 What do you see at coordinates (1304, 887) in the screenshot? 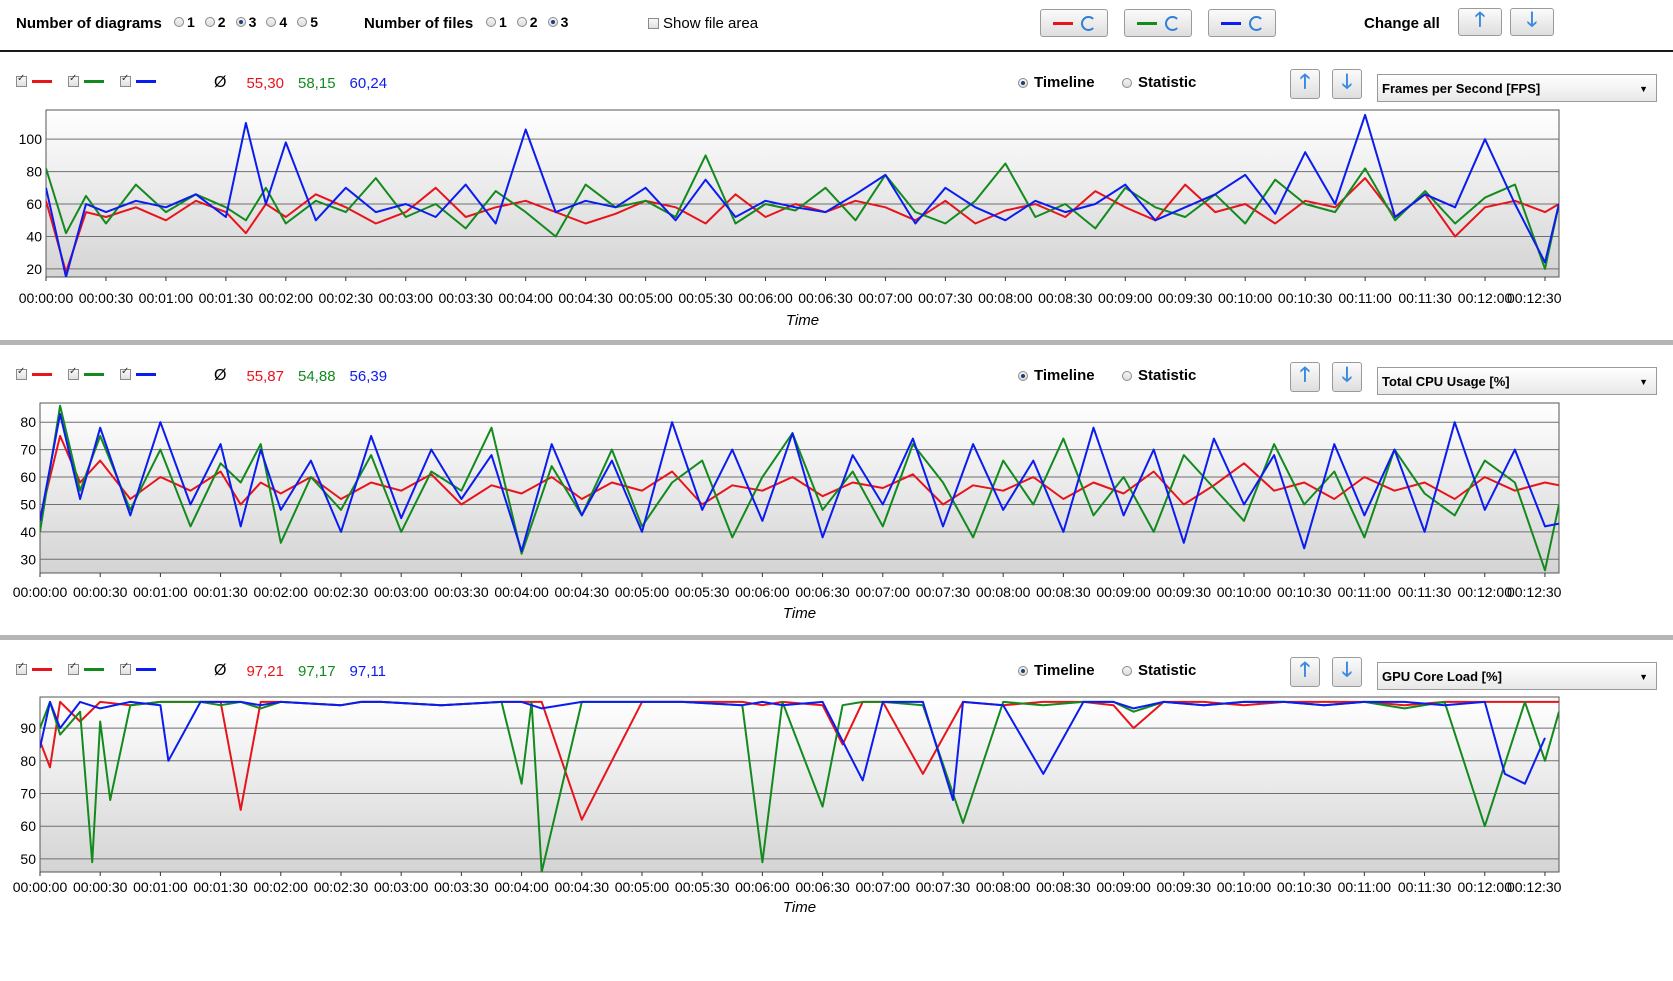
I see `x-tick-label: 00:10:30` at bounding box center [1304, 887].